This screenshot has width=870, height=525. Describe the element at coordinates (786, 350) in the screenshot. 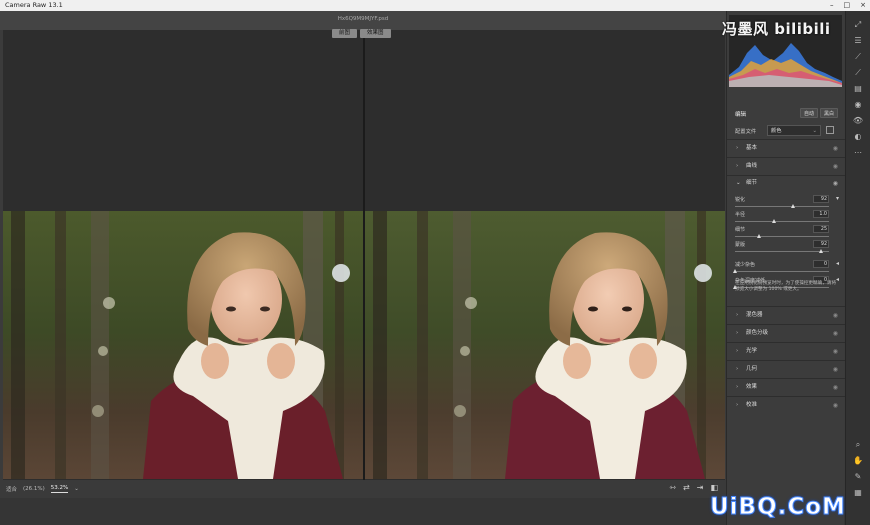

I see `section-optics: › 光学 ◉` at that location.